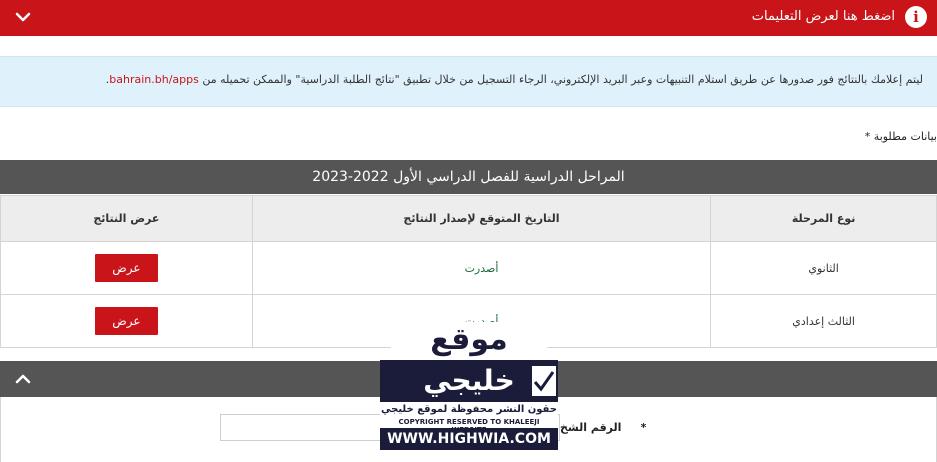  I want to click on watermark-title: موقع, so click(469, 339).